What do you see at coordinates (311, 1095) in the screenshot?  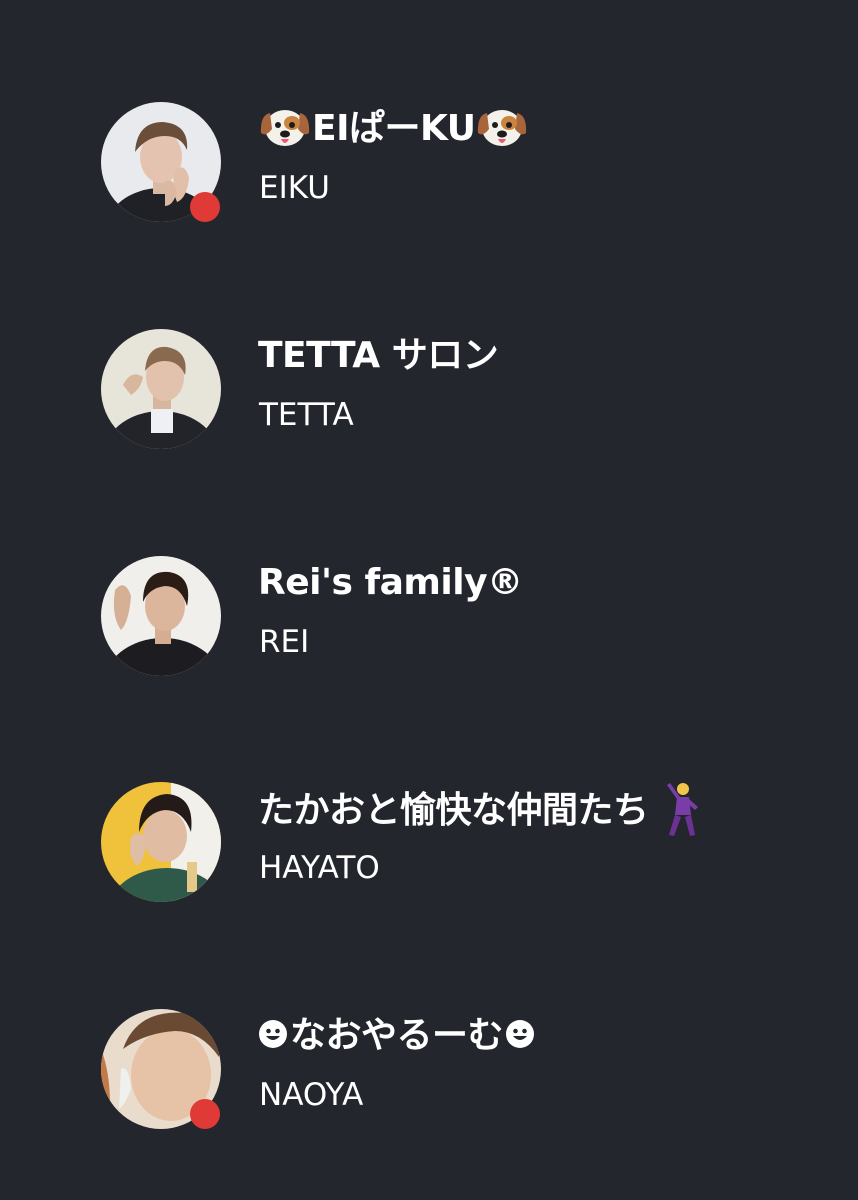 I see `community-owner: NAOYA` at bounding box center [311, 1095].